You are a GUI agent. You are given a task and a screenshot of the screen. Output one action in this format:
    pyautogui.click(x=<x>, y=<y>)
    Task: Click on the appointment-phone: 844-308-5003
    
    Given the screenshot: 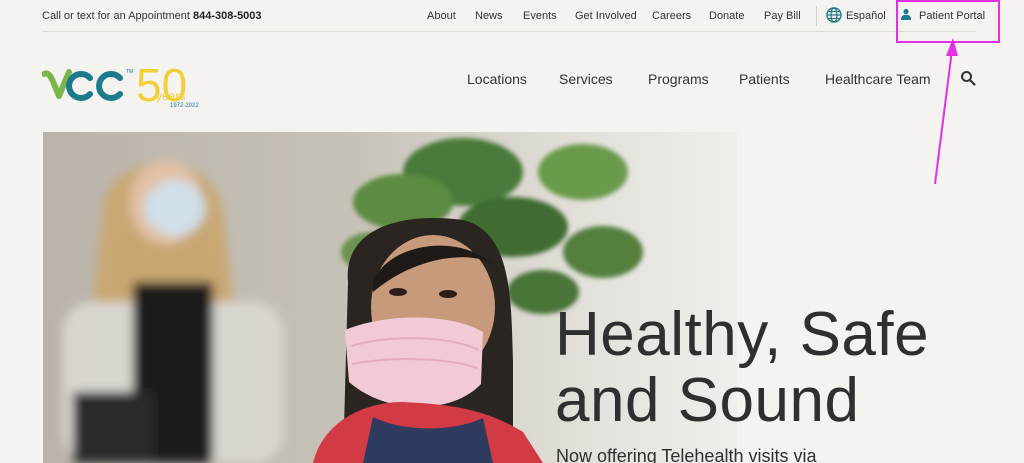 What is the action you would take?
    pyautogui.click(x=227, y=16)
    